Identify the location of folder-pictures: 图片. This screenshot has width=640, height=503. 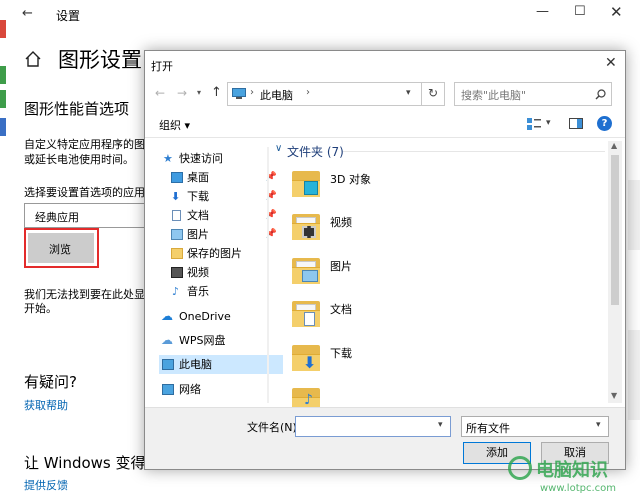
(322, 271).